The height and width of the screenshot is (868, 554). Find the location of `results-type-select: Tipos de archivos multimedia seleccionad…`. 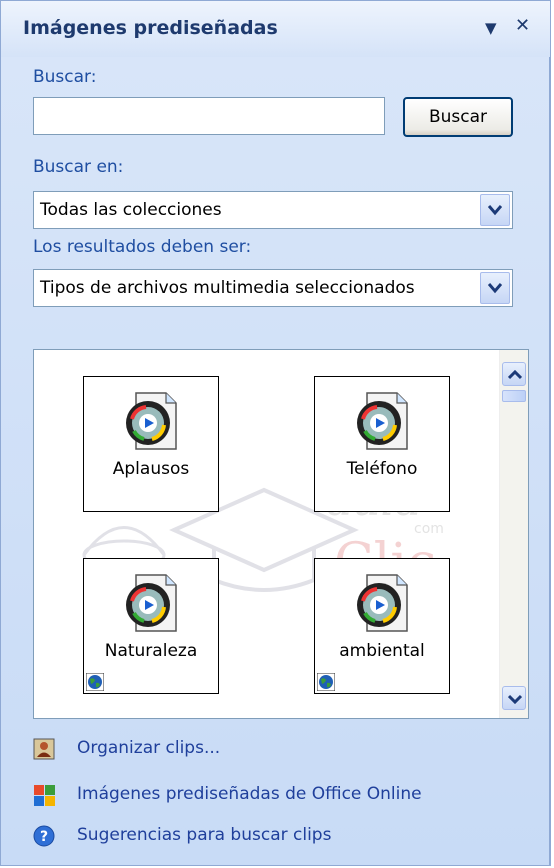

results-type-select: Tipos de archivos multimedia seleccionad… is located at coordinates (273, 288).